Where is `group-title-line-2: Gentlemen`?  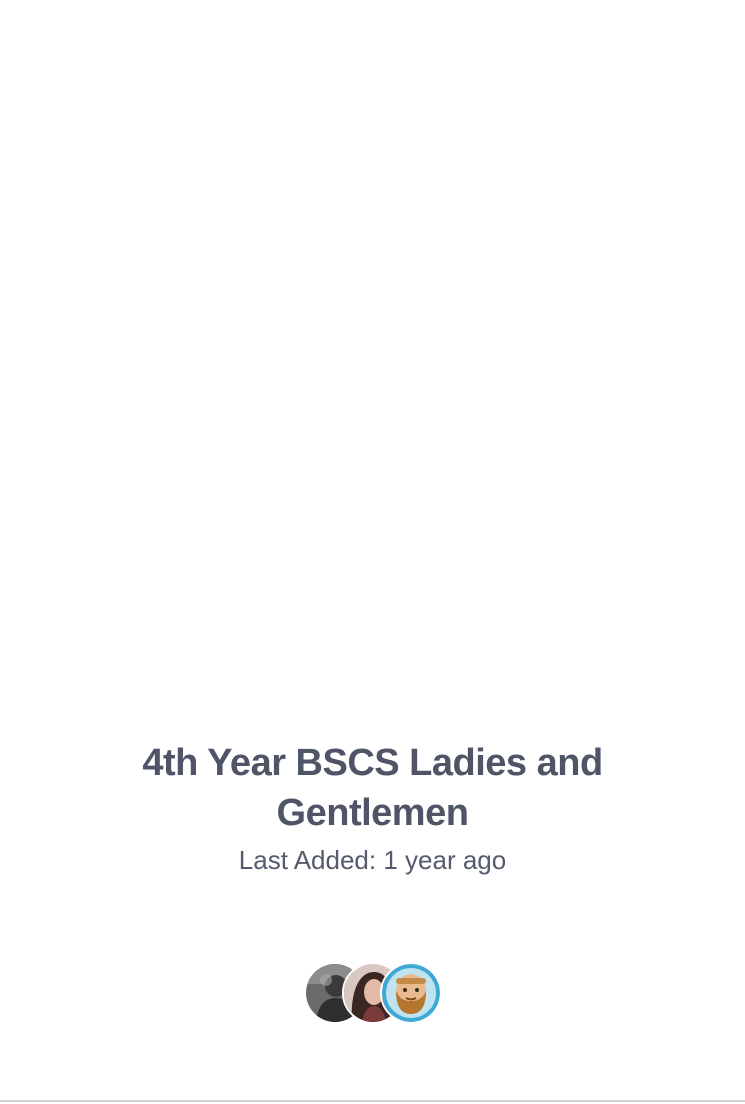
group-title-line-2: Gentlemen is located at coordinates (372, 813).